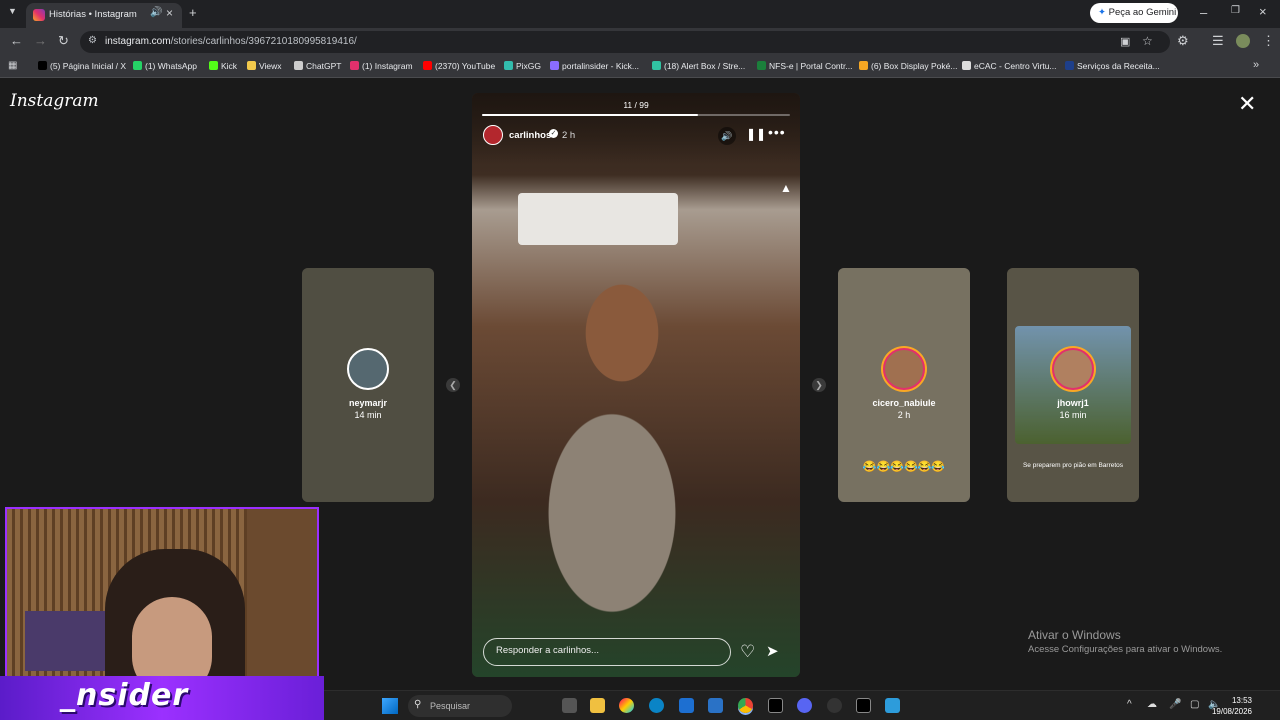 This screenshot has height=720, width=1280. What do you see at coordinates (892, 705) in the screenshot?
I see `calendar-app-icon` at bounding box center [892, 705].